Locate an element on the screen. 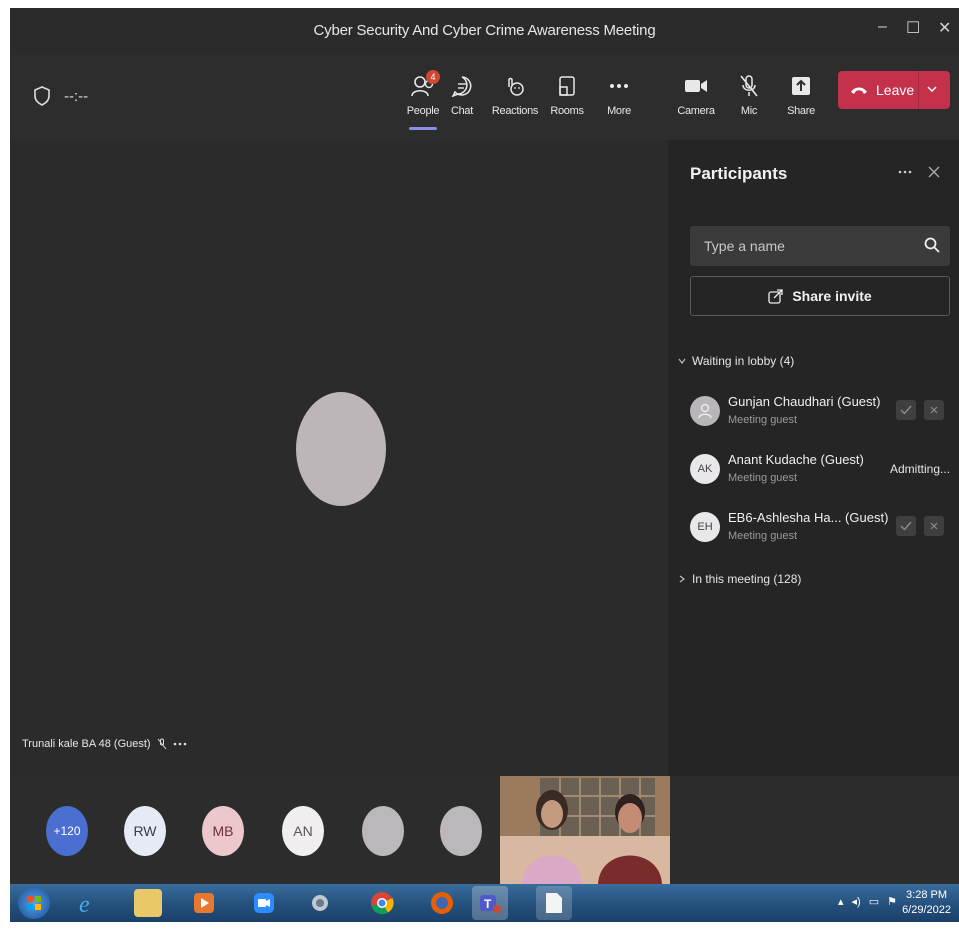 The image size is (959, 930). leave-button: Leave is located at coordinates (894, 90).